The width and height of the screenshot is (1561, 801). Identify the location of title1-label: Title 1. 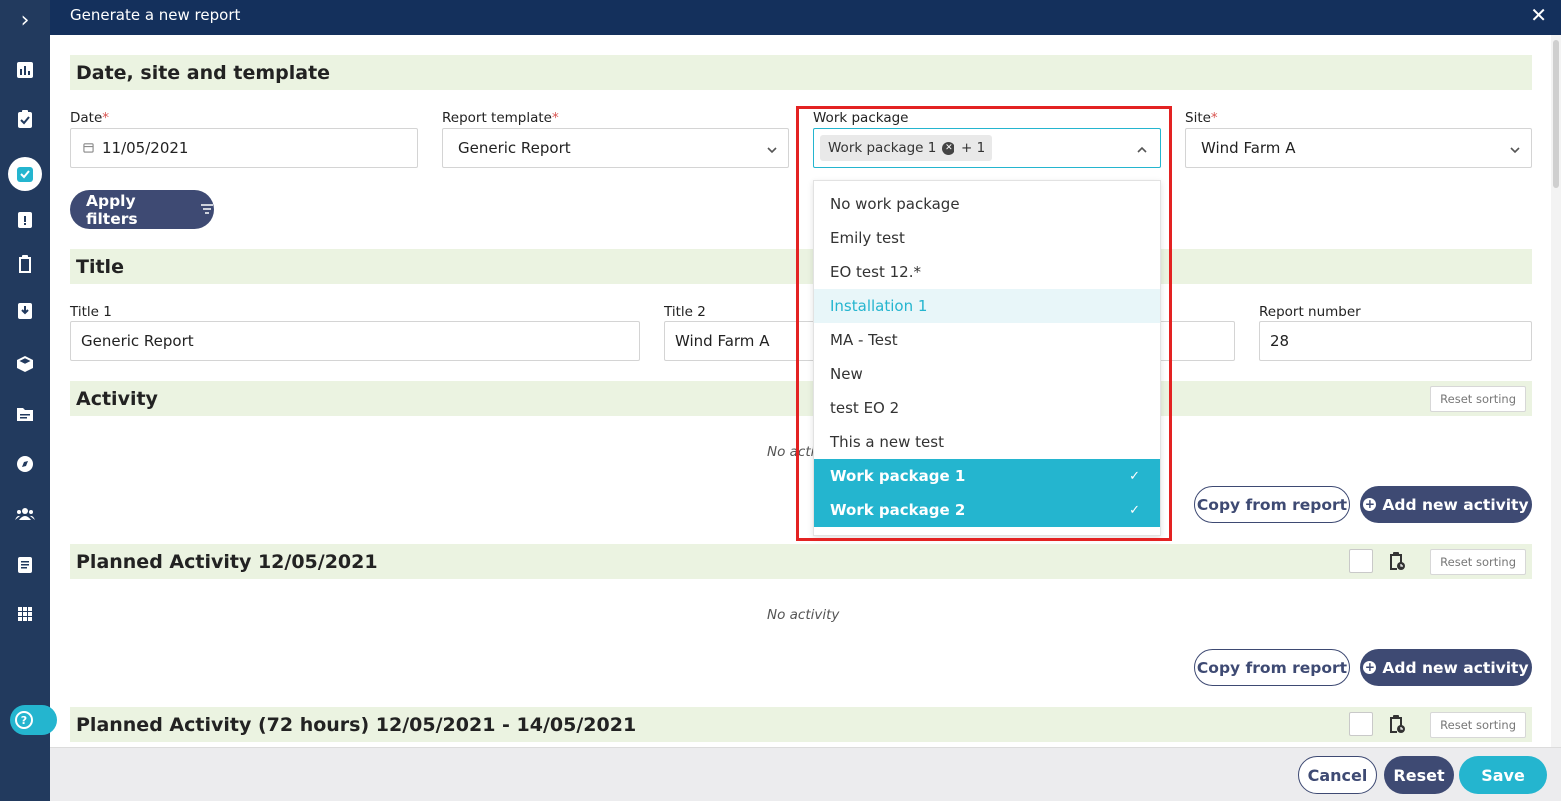
(91, 312).